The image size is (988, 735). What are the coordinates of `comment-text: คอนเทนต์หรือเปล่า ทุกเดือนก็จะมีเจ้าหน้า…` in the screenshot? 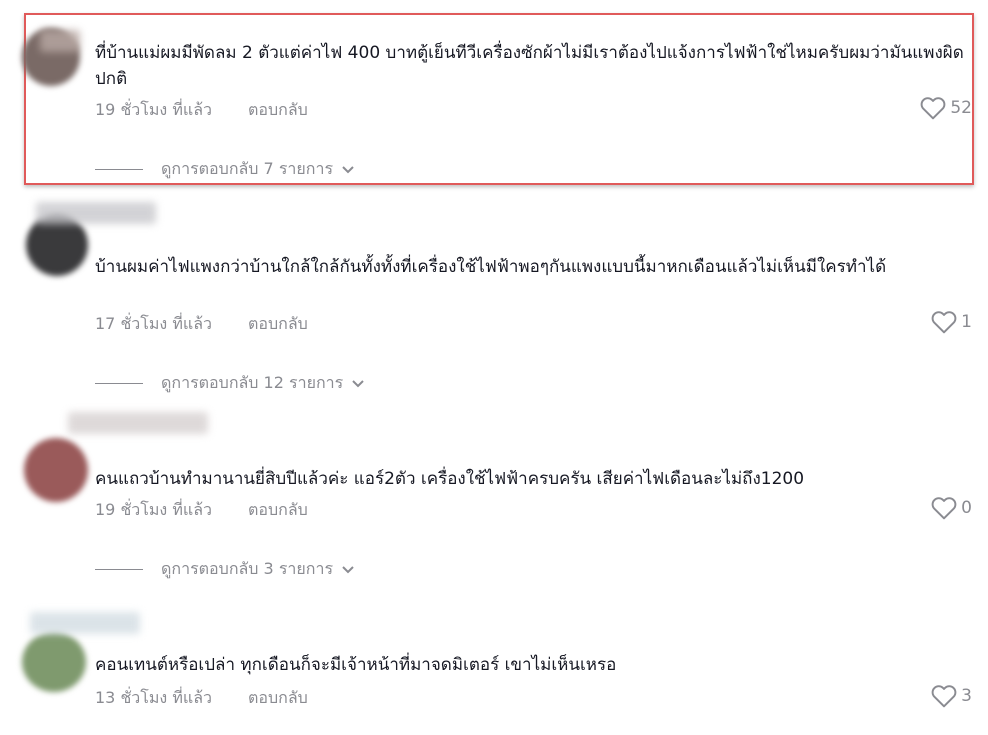 It's located at (356, 665).